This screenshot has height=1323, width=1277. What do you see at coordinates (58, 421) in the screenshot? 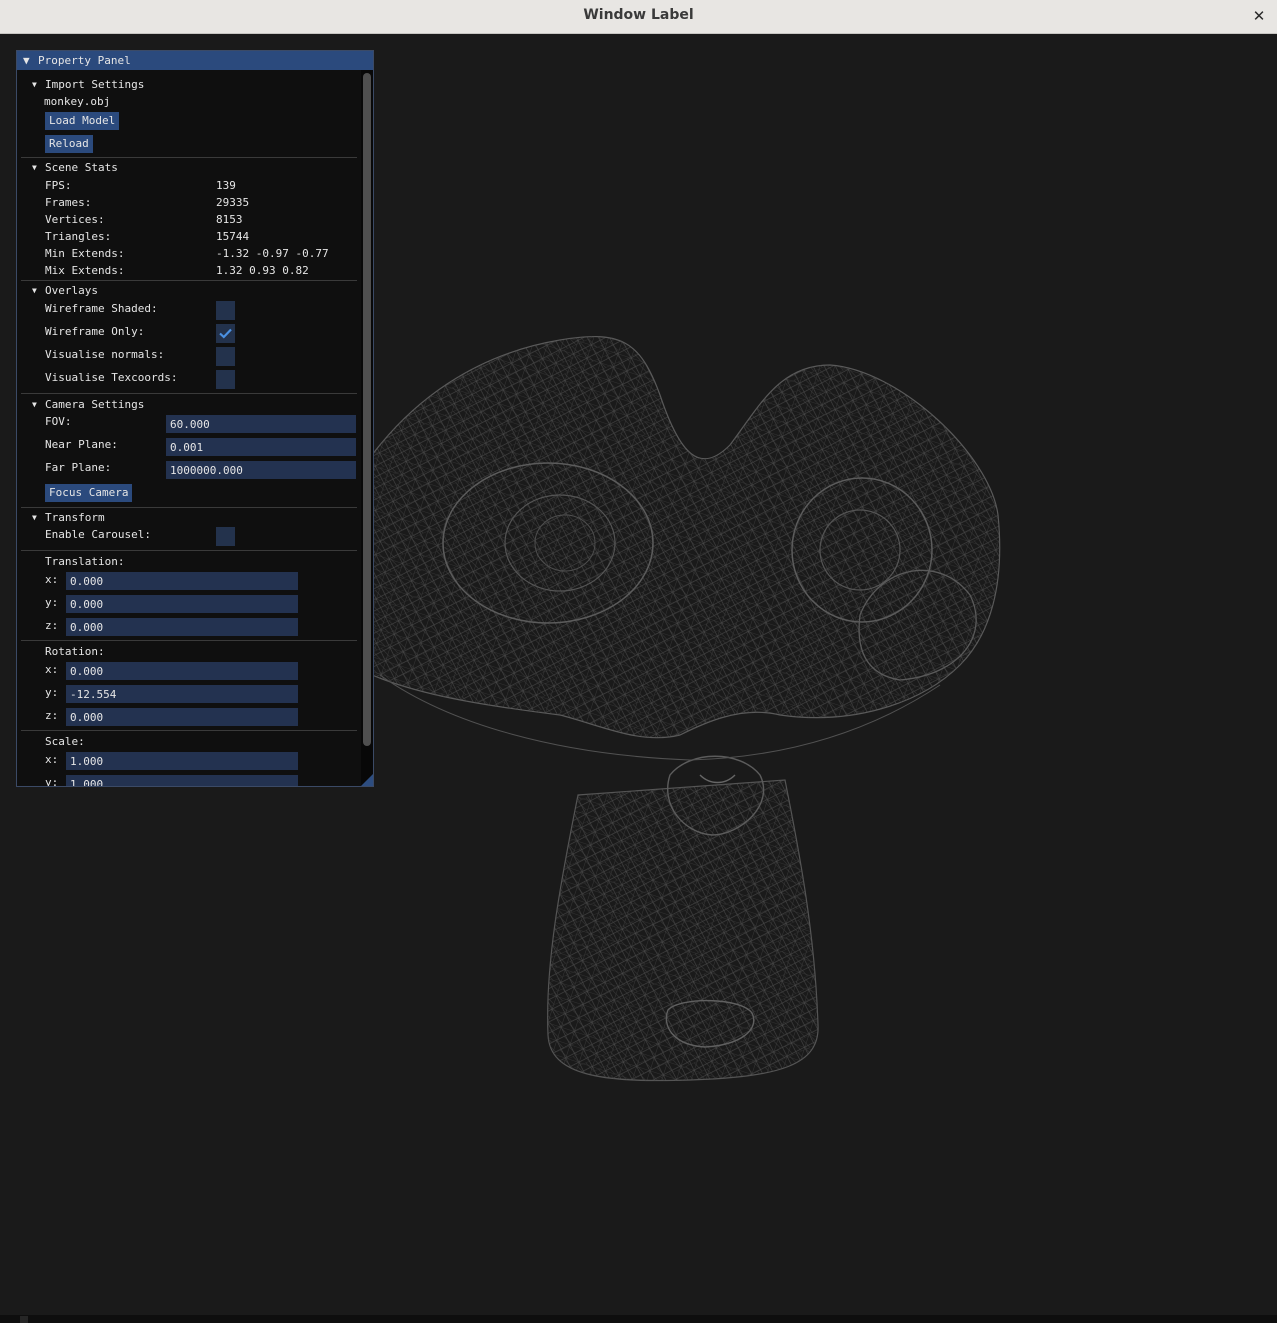
I see `fov-label: FOV:` at bounding box center [58, 421].